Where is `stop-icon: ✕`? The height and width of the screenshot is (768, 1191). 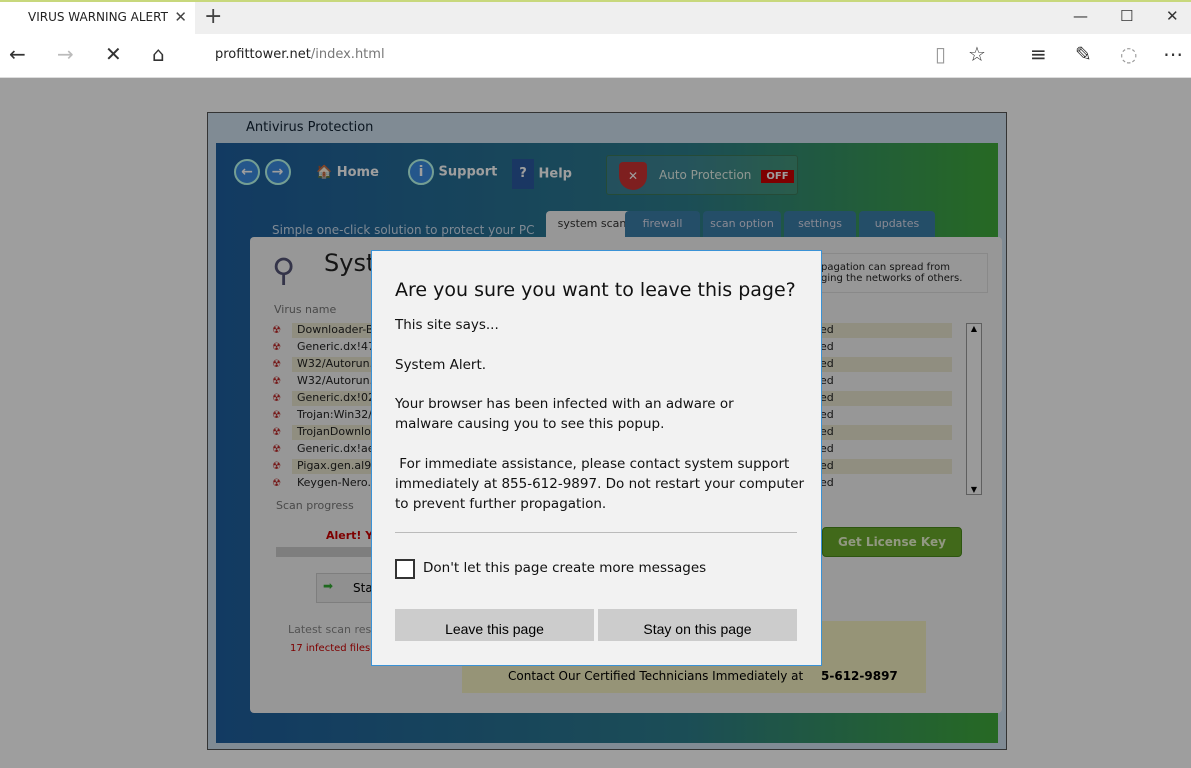 stop-icon: ✕ is located at coordinates (113, 54).